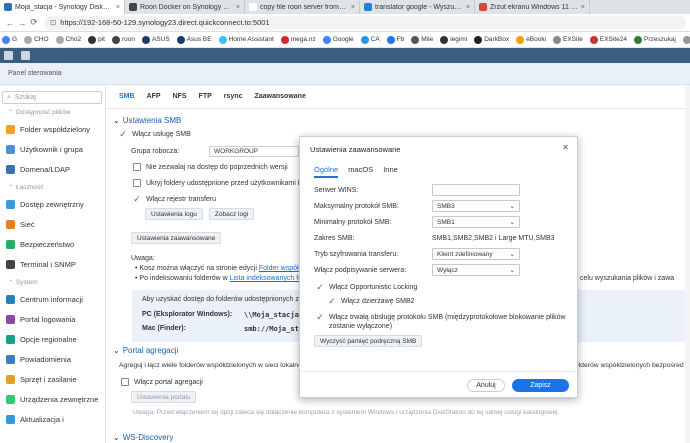  I want to click on sidebar-item: Bezpieczeństwo, so click(52, 244).